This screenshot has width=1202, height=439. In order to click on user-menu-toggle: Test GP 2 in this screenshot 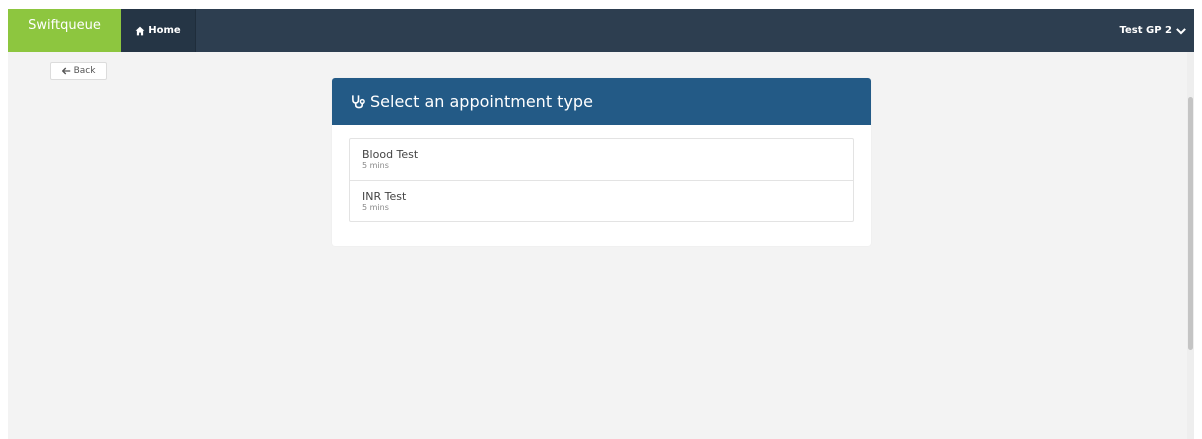, I will do `click(1153, 30)`.